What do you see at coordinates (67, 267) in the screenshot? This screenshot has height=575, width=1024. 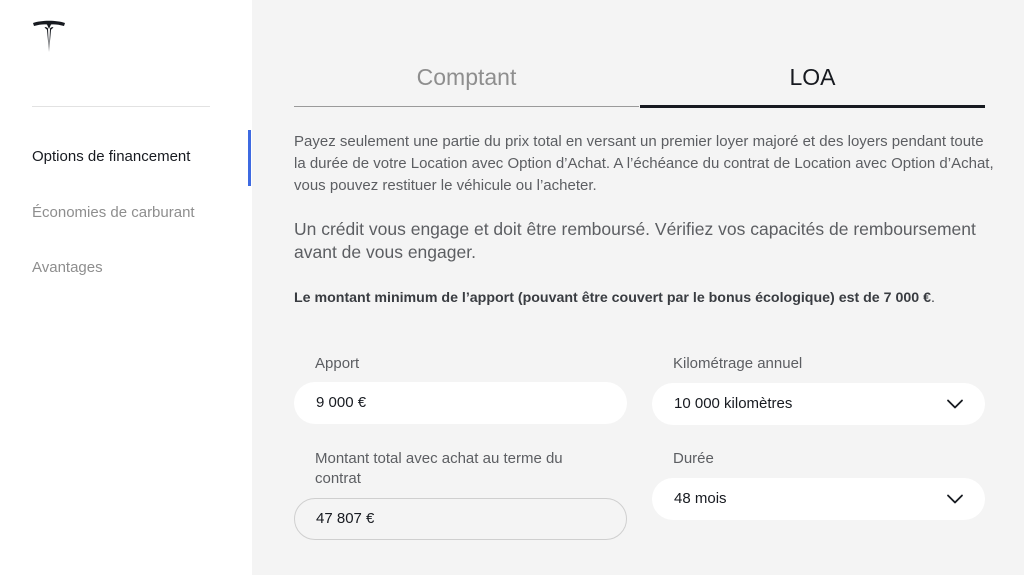 I see `sidebar-item-avantages: Avantages` at bounding box center [67, 267].